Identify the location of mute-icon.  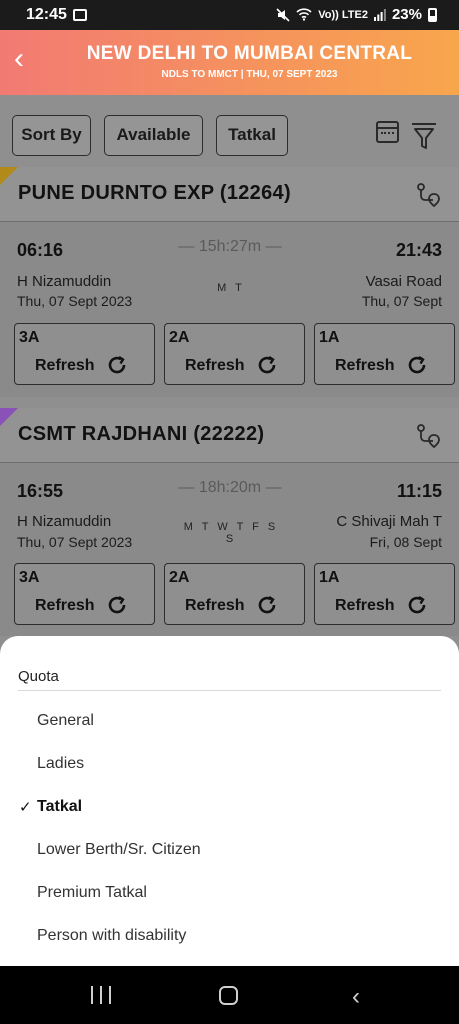
(283, 14).